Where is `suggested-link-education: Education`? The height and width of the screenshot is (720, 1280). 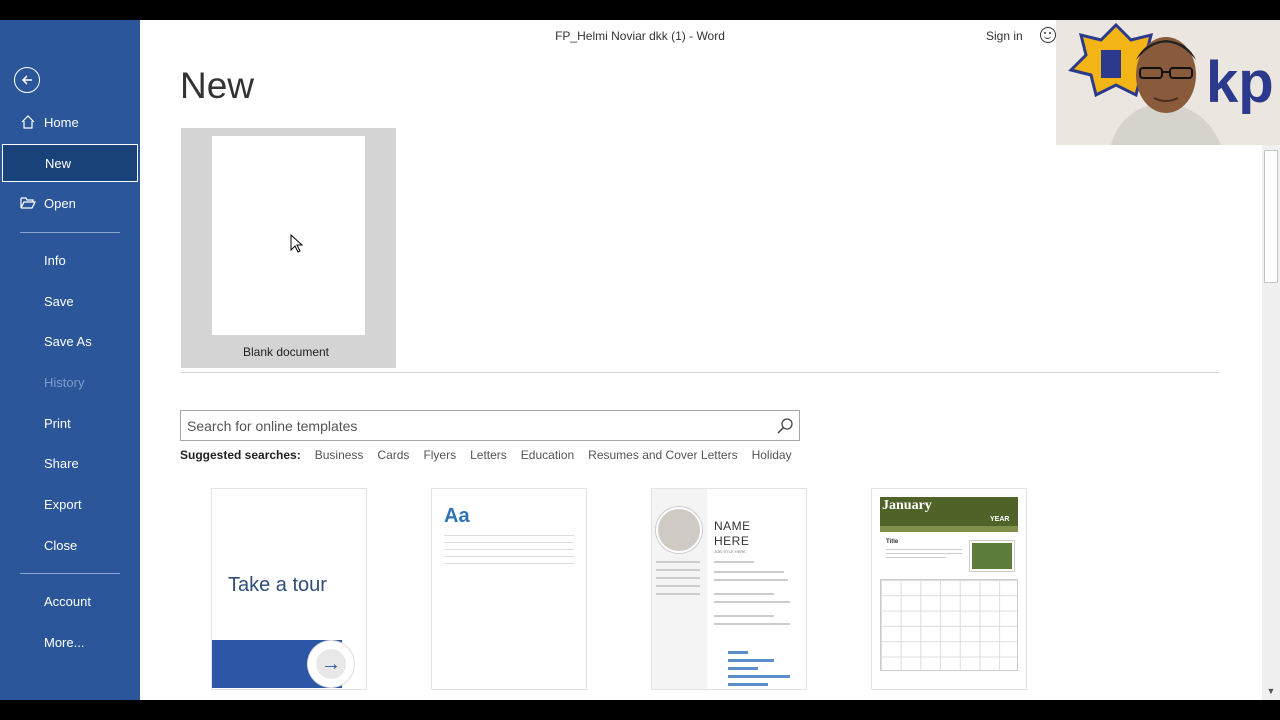 suggested-link-education: Education is located at coordinates (547, 455).